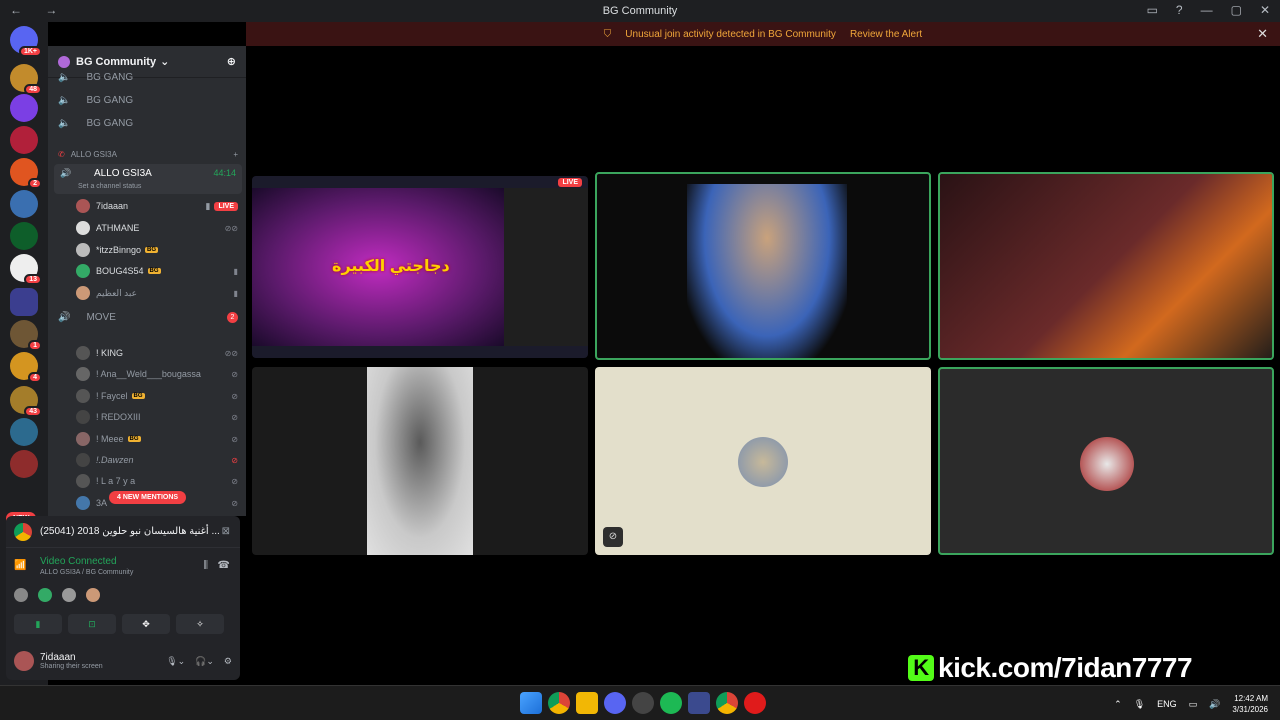 This screenshot has height=720, width=1280. I want to click on help-icon: ?, so click(1179, 10).